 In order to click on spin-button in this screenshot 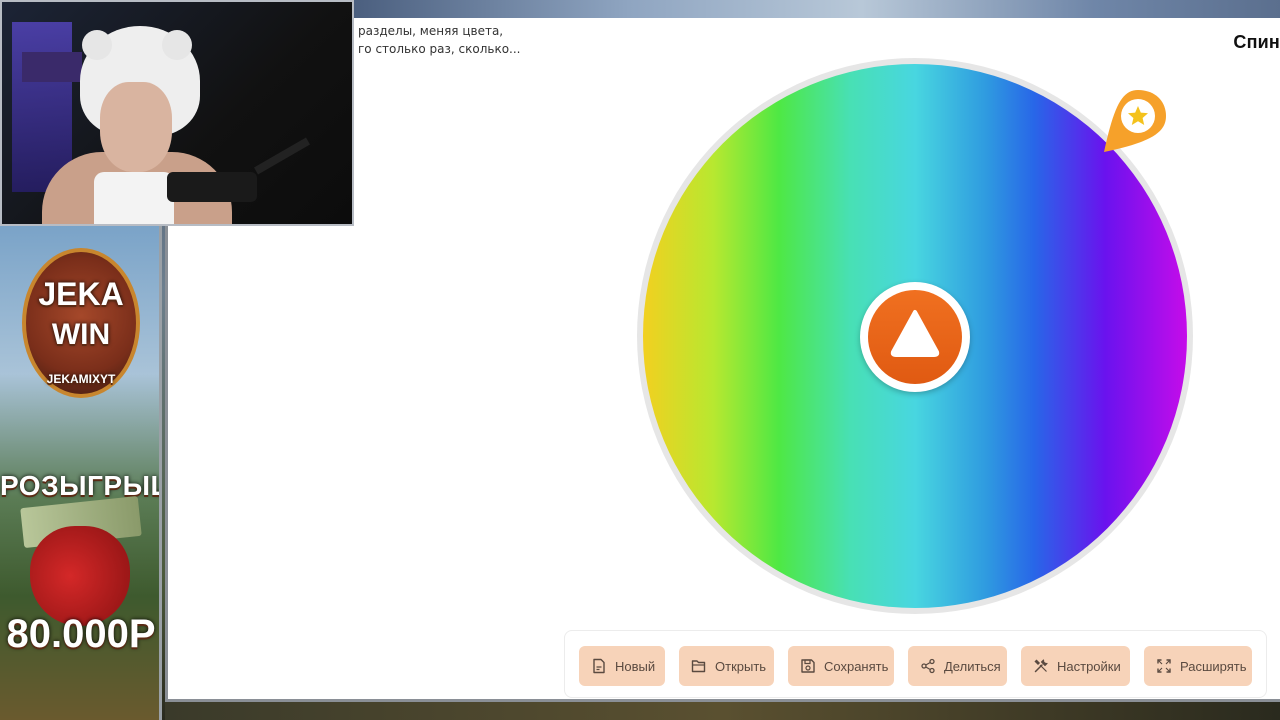, I will do `click(915, 337)`.